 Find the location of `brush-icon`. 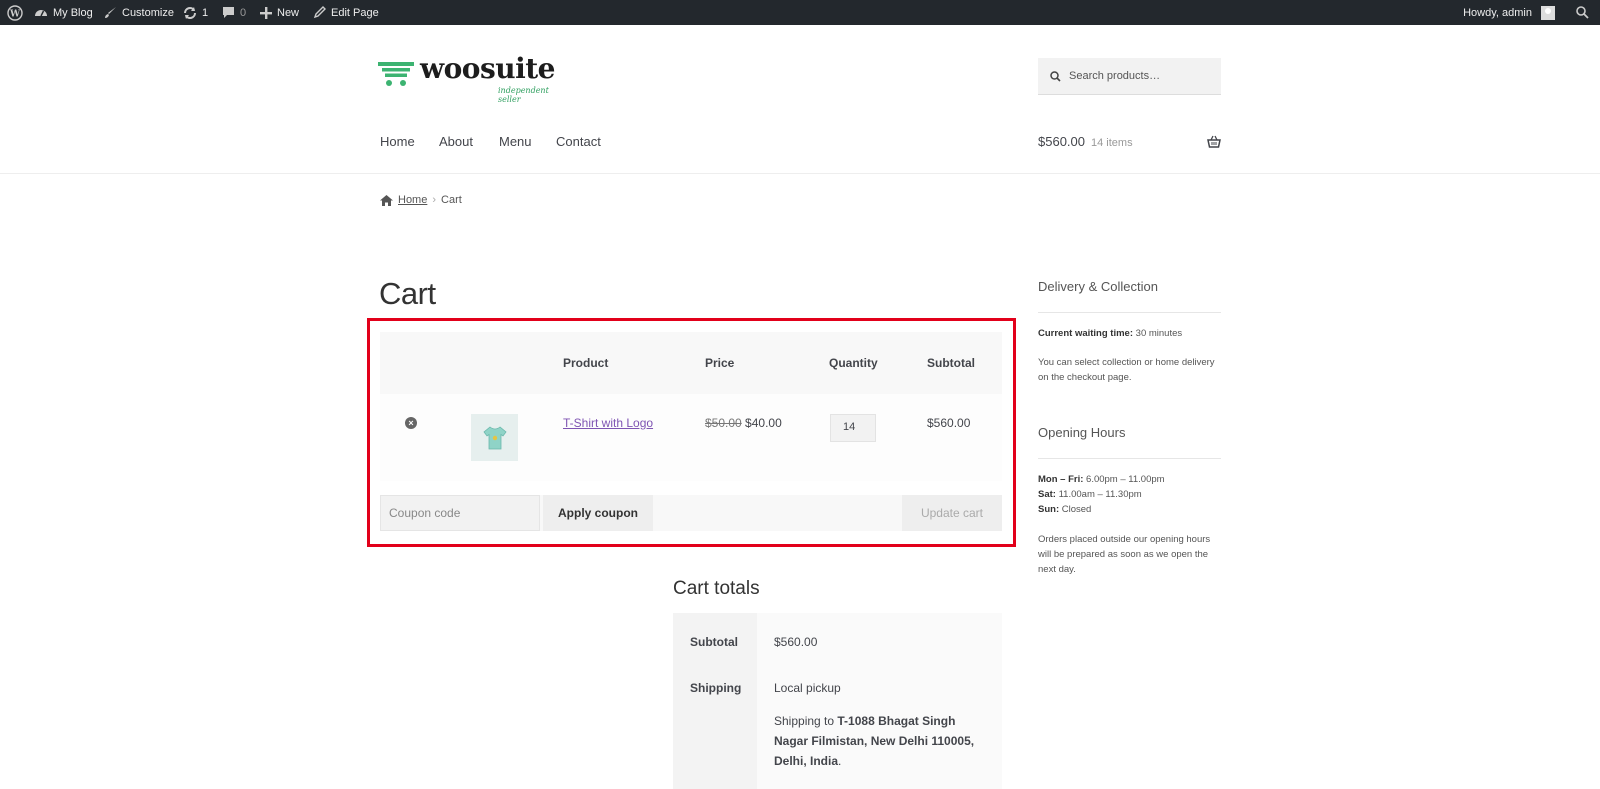

brush-icon is located at coordinates (110, 12).